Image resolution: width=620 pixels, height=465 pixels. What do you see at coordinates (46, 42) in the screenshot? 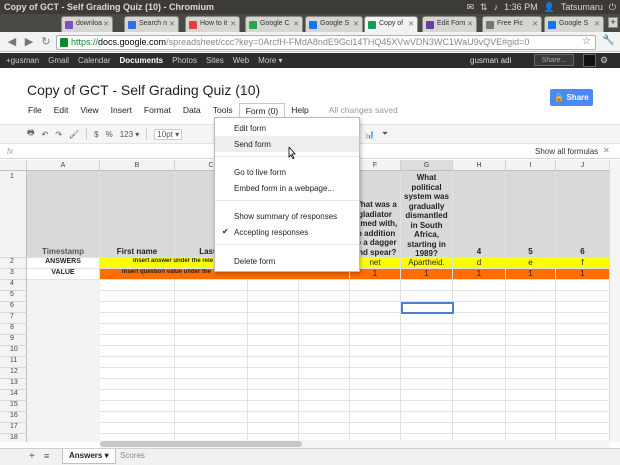
I see `reload-icon: ↻` at bounding box center [46, 42].